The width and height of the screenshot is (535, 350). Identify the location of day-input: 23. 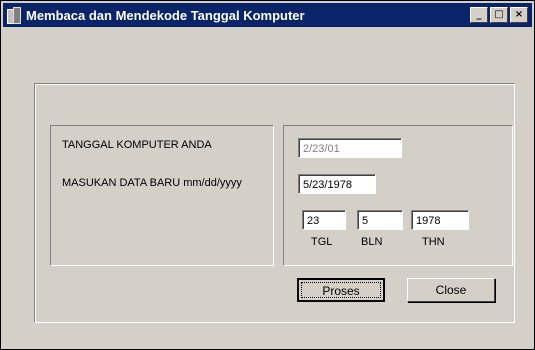
(324, 220).